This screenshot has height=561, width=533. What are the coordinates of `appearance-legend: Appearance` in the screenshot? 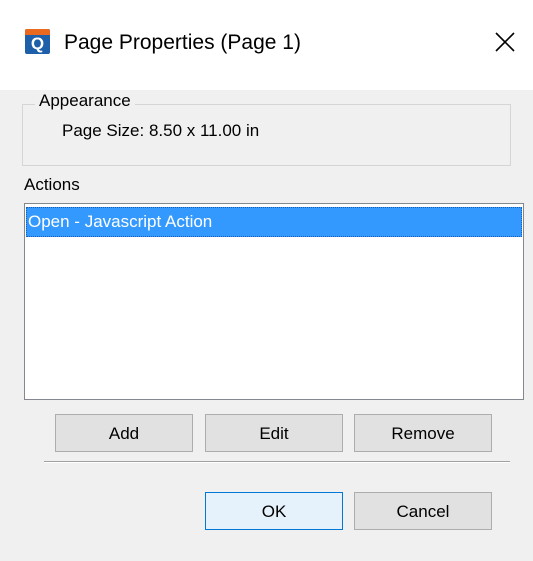 It's located at (85, 101).